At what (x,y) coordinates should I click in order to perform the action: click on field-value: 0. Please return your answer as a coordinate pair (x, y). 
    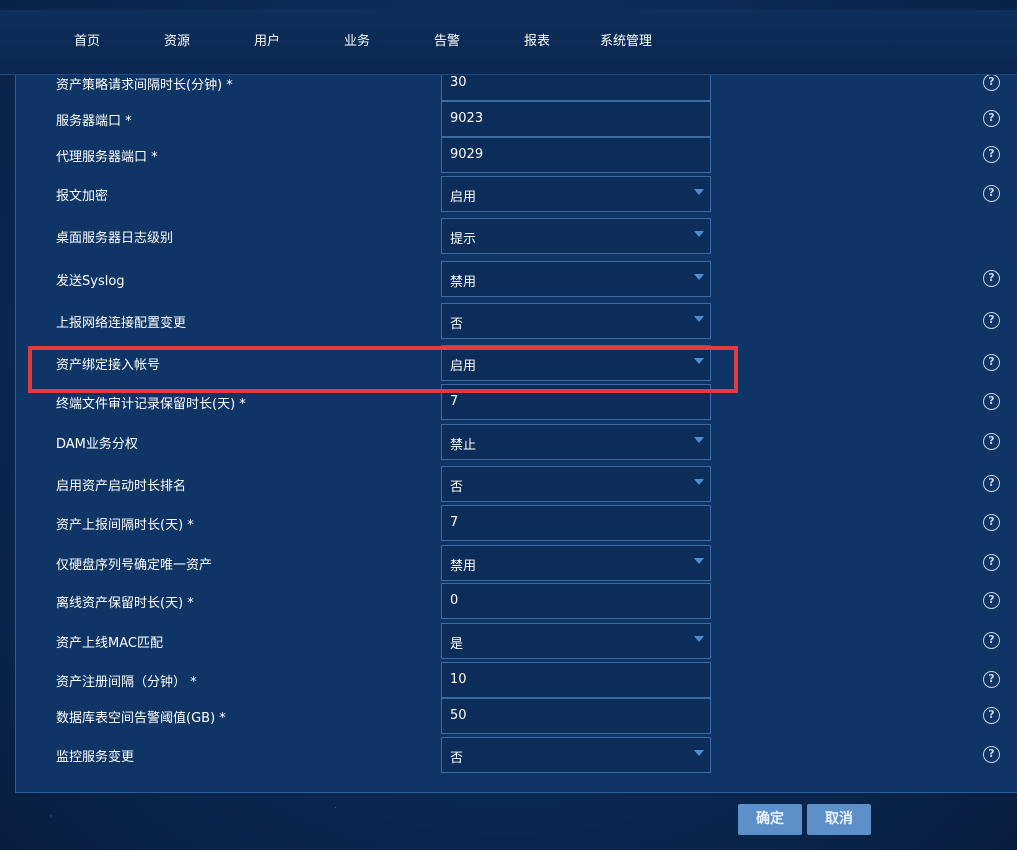
    Looking at the image, I should click on (454, 600).